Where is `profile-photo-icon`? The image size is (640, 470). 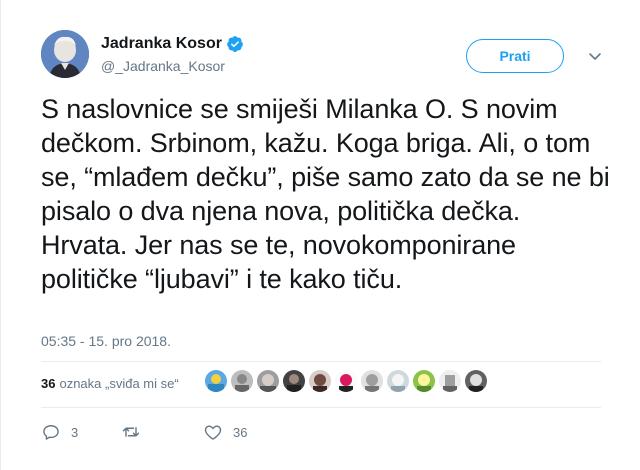 profile-photo-icon is located at coordinates (65, 54).